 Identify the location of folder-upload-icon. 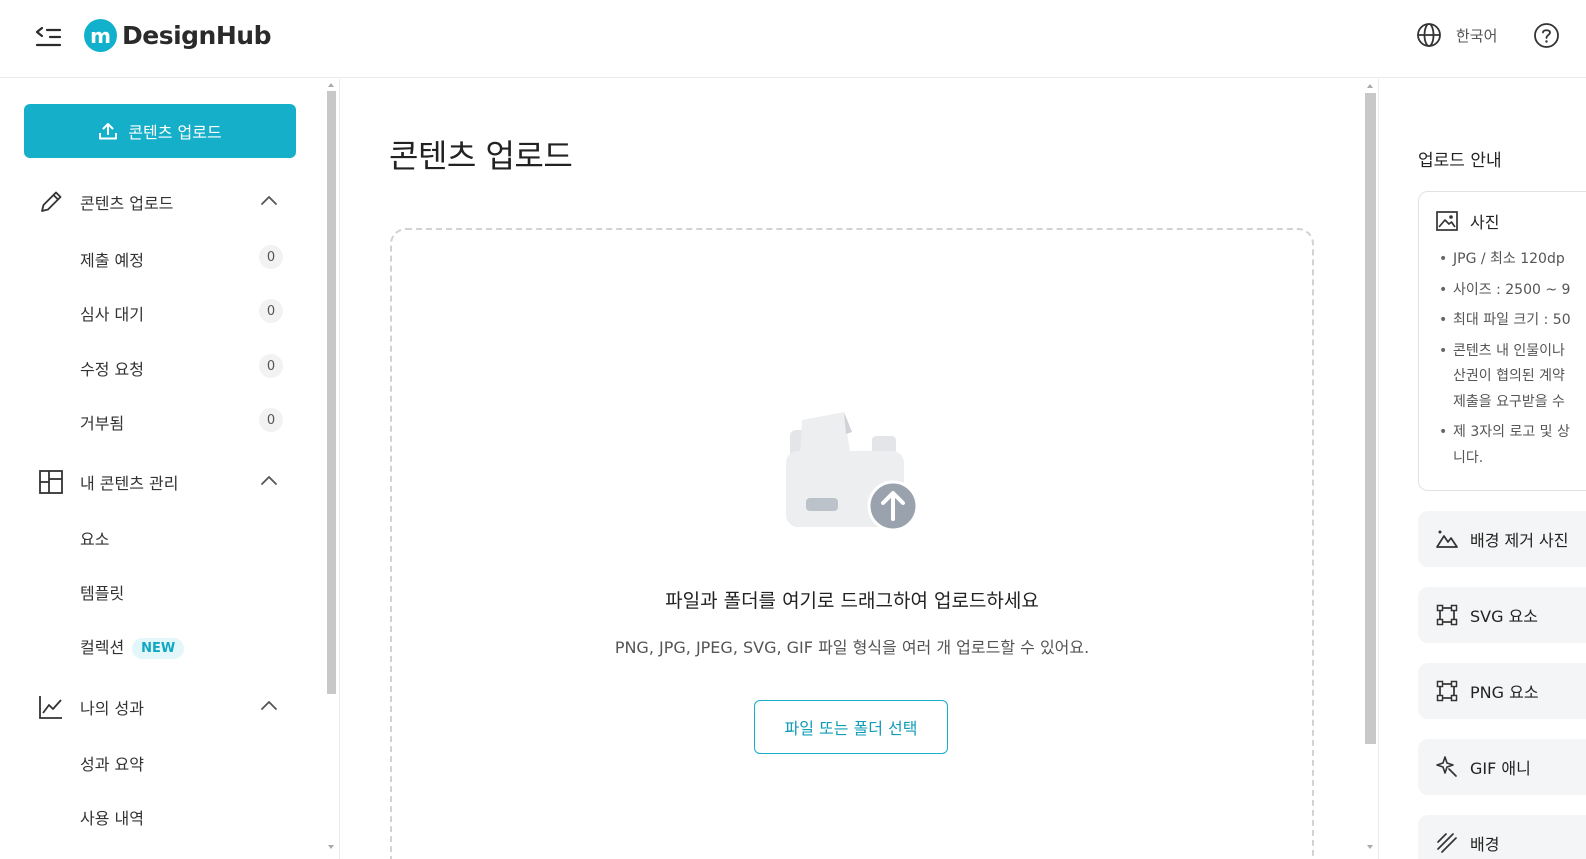
(852, 472).